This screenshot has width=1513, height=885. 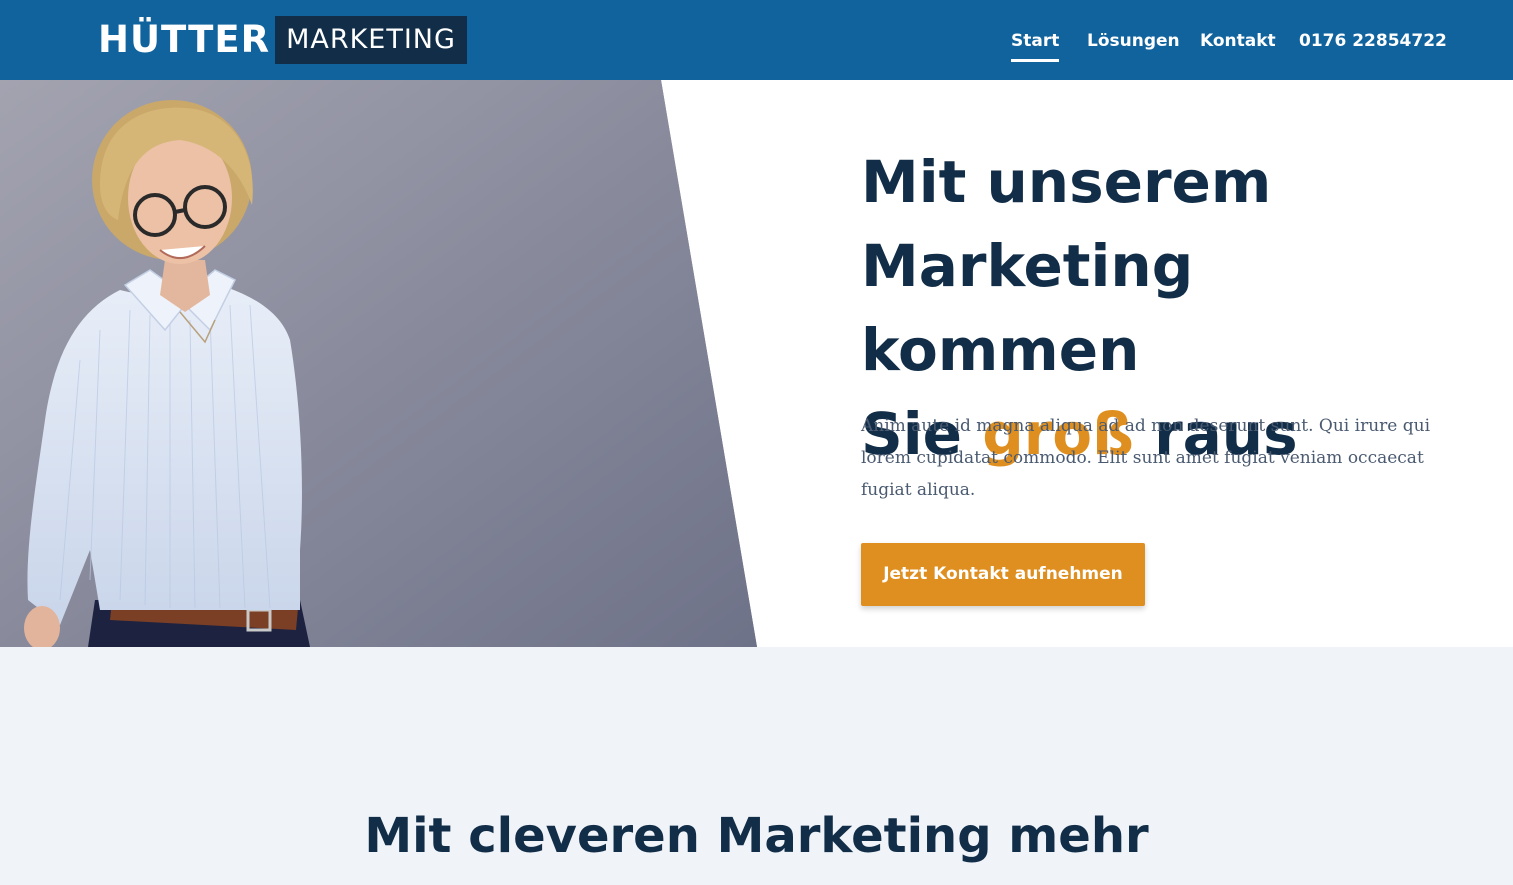 What do you see at coordinates (756, 836) in the screenshot?
I see `section-title: Mit cleveren Marketing mehr` at bounding box center [756, 836].